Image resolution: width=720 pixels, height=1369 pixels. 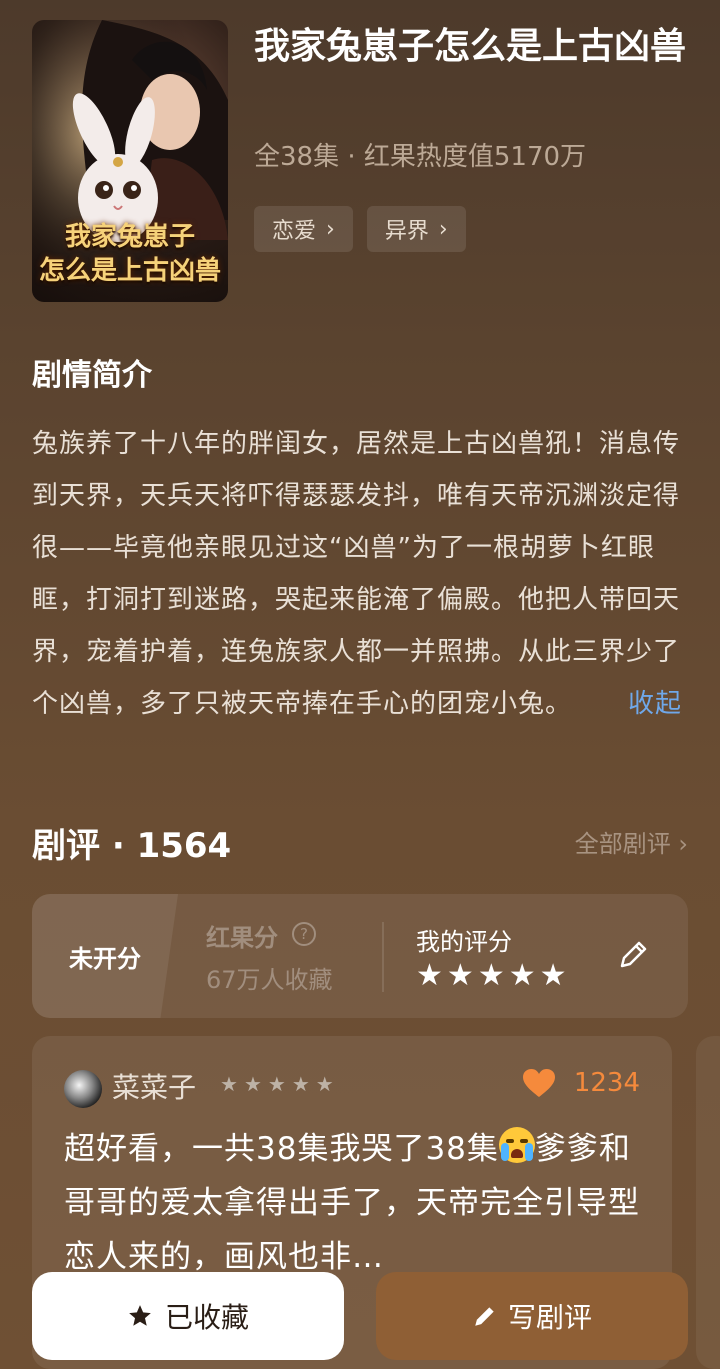 I want to click on divider, so click(x=383, y=957).